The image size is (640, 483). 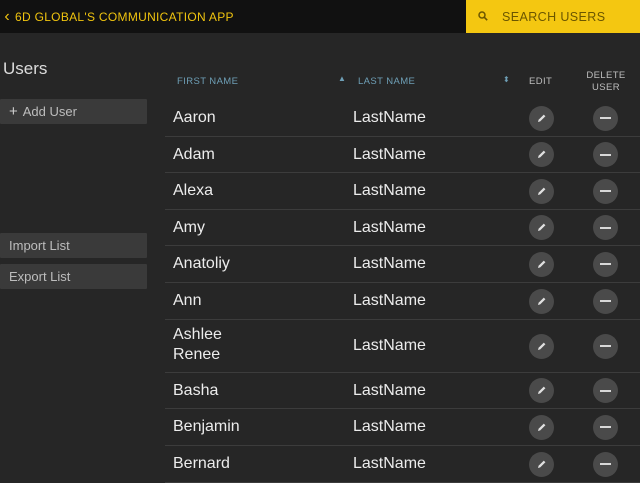 What do you see at coordinates (49, 111) in the screenshot?
I see `add-user-label: Add User` at bounding box center [49, 111].